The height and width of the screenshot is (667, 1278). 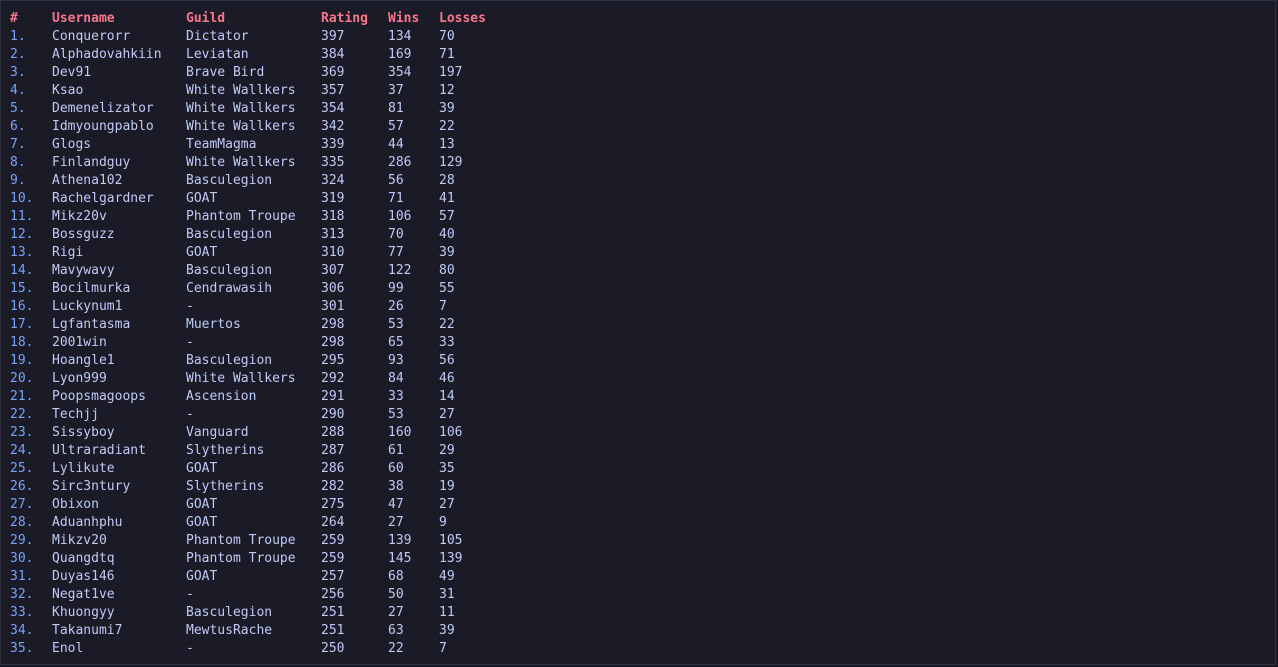 What do you see at coordinates (91, 288) in the screenshot?
I see `username-cell: Bocilmurka` at bounding box center [91, 288].